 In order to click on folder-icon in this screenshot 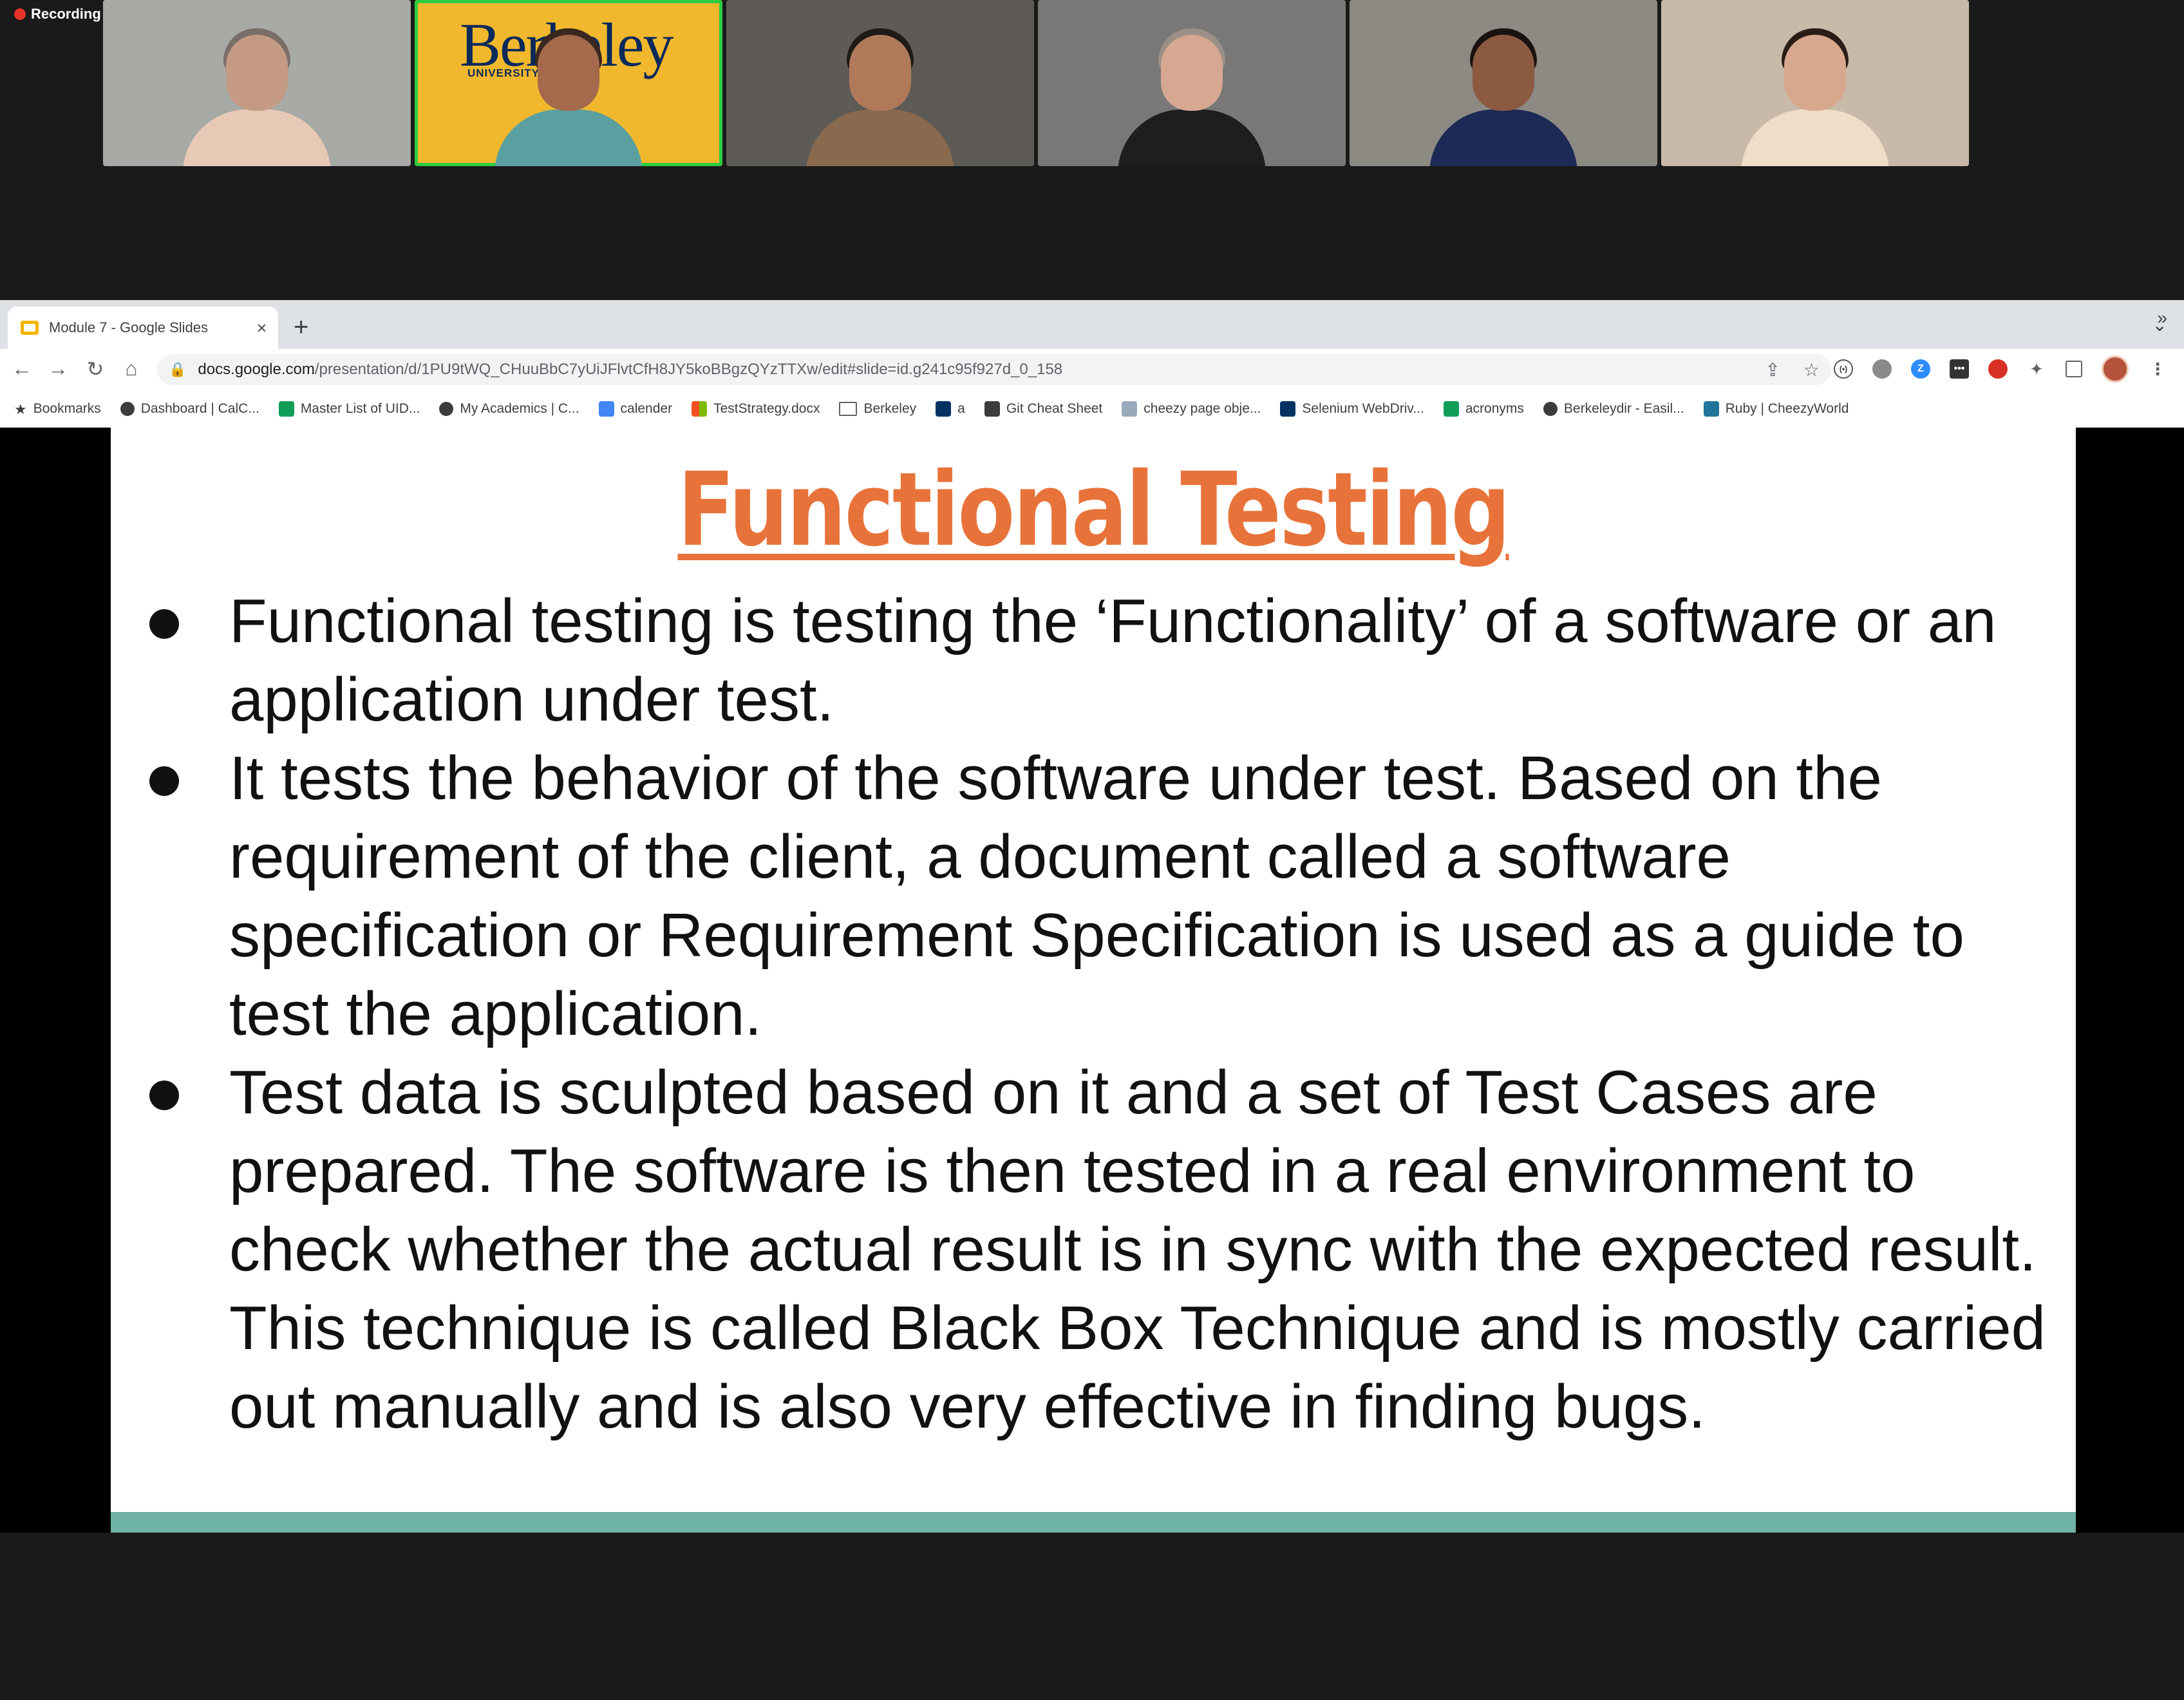, I will do `click(848, 409)`.